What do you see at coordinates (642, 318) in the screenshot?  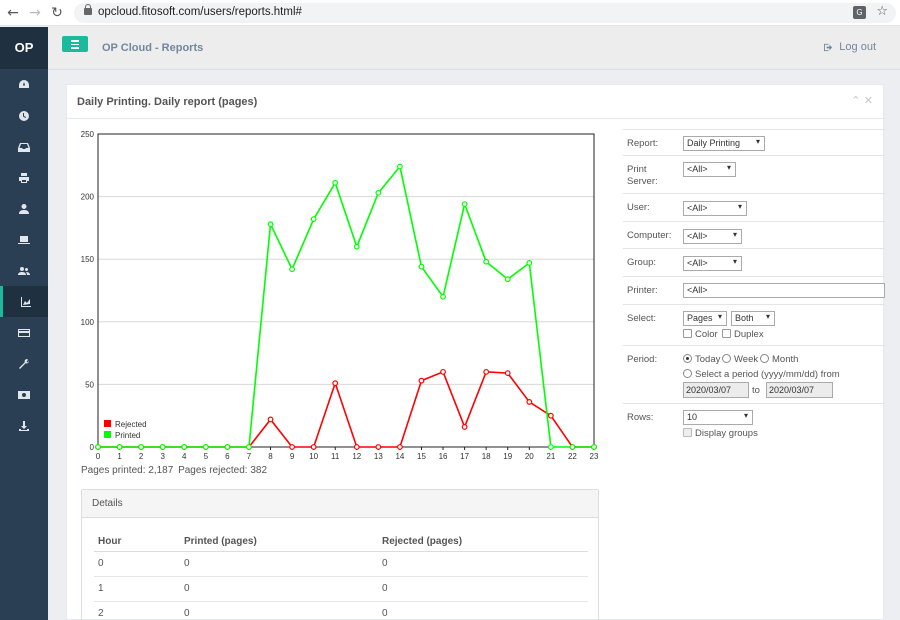 I see `select-label: Select:` at bounding box center [642, 318].